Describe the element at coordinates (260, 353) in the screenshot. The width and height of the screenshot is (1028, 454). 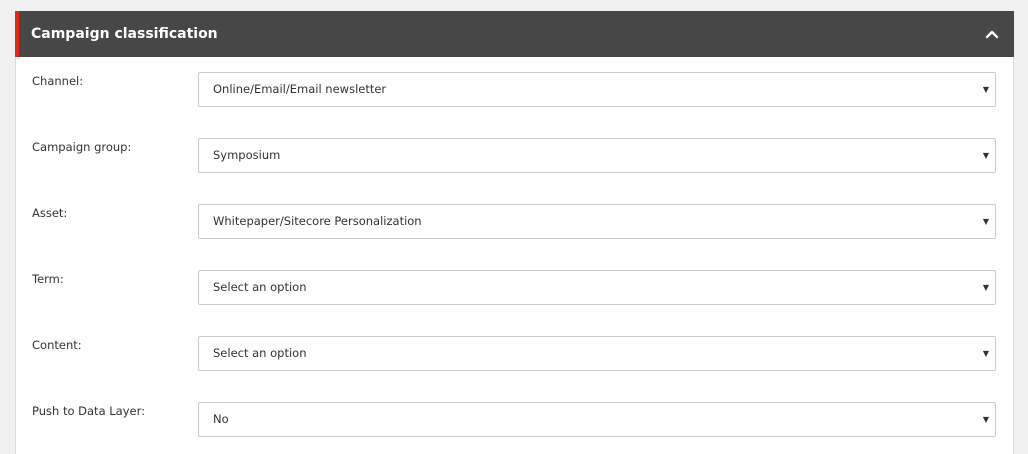
I see `content-select-value: Select an option` at that location.